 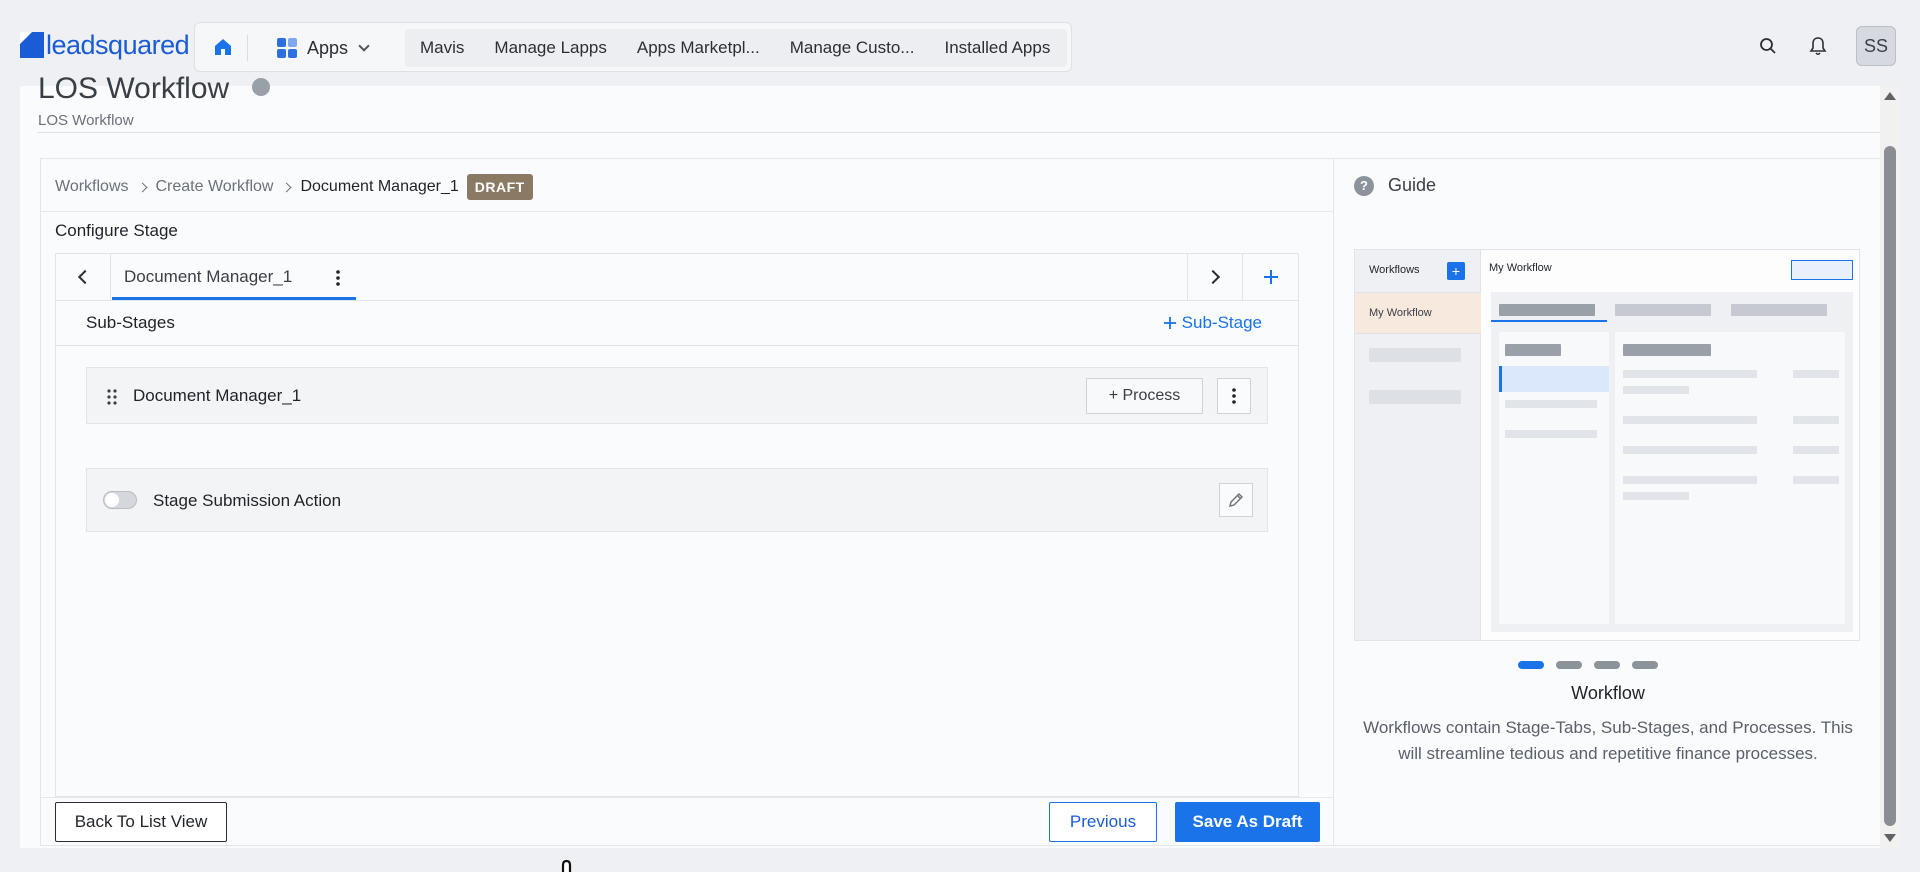 What do you see at coordinates (223, 47) in the screenshot?
I see `home-icon` at bounding box center [223, 47].